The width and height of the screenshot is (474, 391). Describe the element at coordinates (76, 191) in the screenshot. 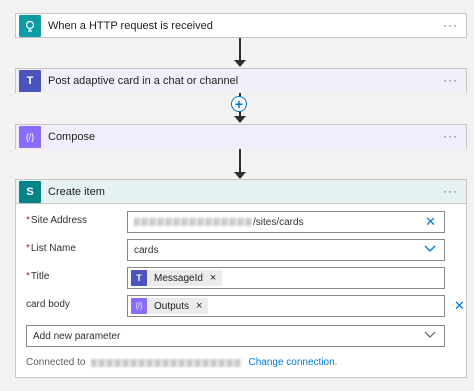

I see `step-title: Create item` at that location.